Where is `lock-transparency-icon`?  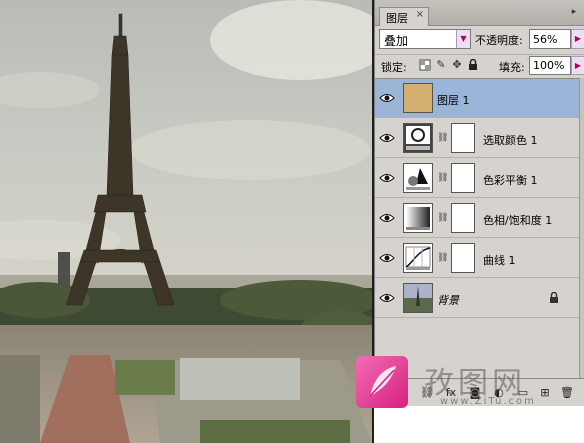 lock-transparency-icon is located at coordinates (425, 65).